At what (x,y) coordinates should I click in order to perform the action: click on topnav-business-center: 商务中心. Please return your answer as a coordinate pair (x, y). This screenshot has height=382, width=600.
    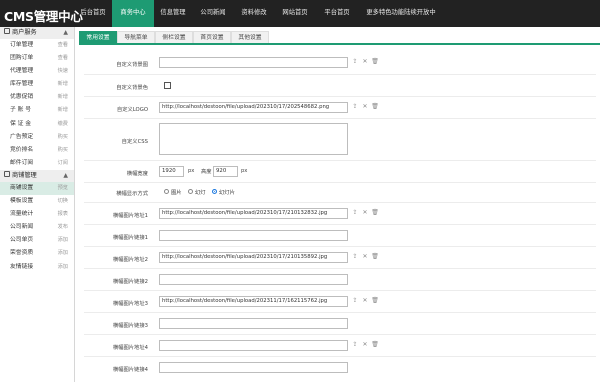
    Looking at the image, I should click on (133, 13).